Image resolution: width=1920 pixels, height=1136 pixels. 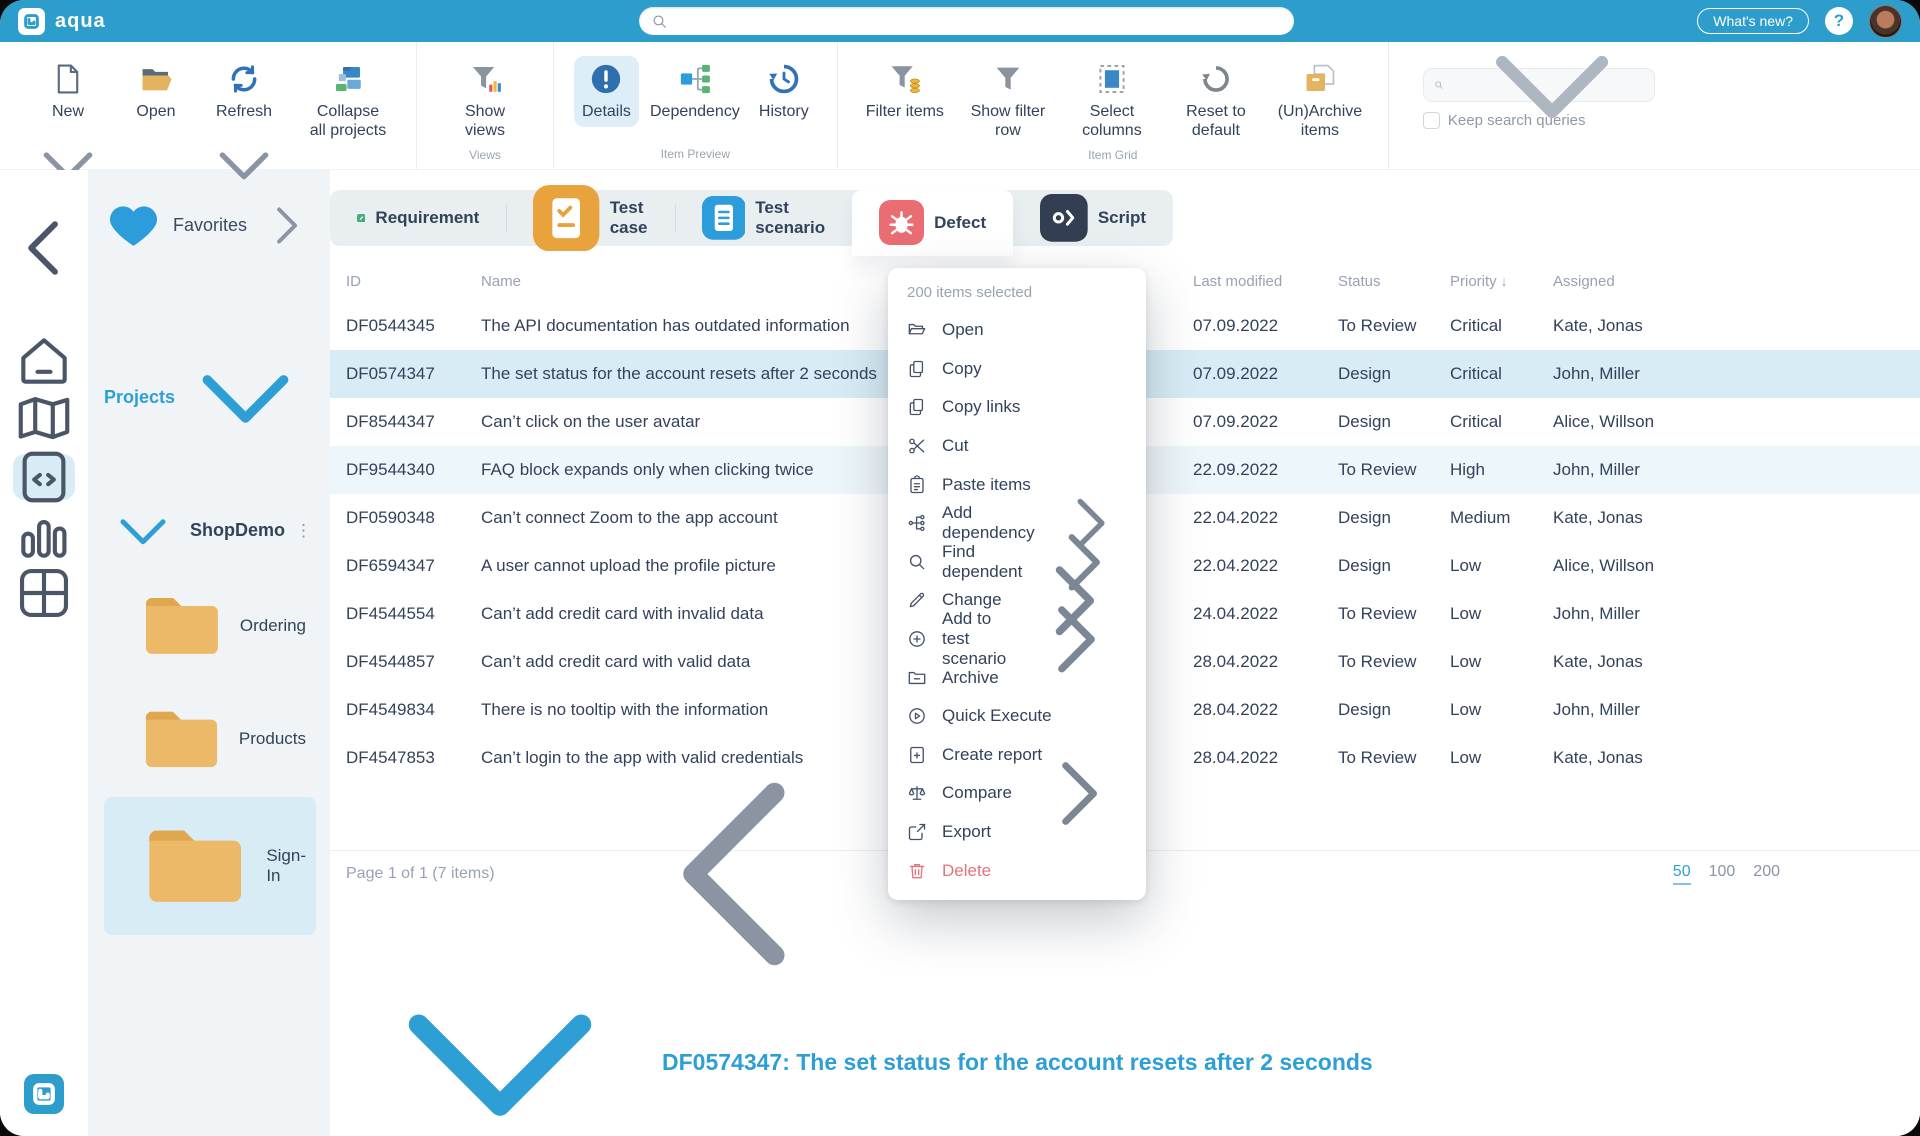 I want to click on column-header-id: ID, so click(x=413, y=281).